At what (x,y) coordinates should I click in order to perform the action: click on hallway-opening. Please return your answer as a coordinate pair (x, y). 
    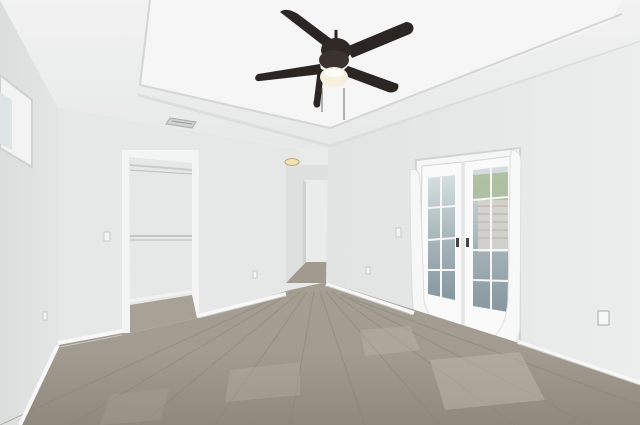
    Looking at the image, I should click on (306, 220).